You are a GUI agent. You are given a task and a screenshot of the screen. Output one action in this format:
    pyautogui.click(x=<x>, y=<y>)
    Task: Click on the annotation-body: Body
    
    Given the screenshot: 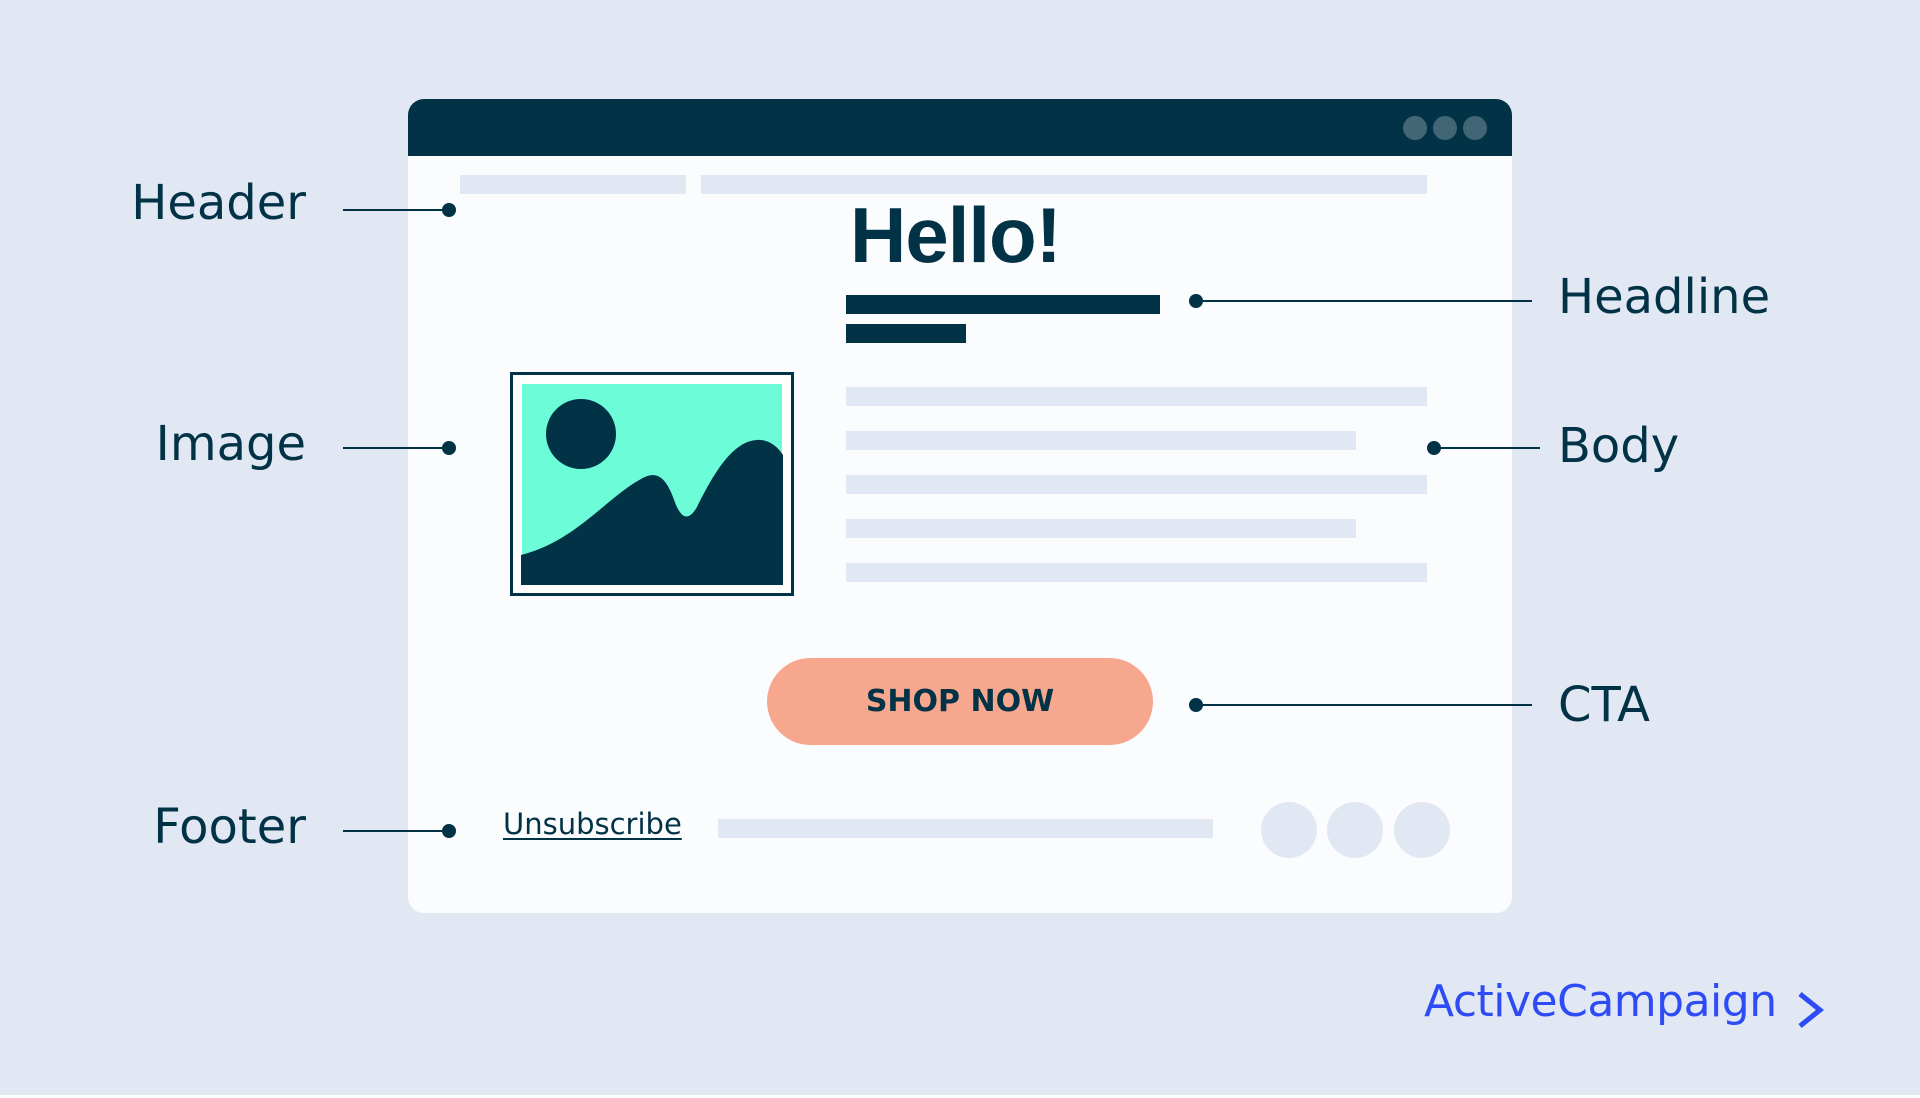 What is the action you would take?
    pyautogui.click(x=1619, y=446)
    